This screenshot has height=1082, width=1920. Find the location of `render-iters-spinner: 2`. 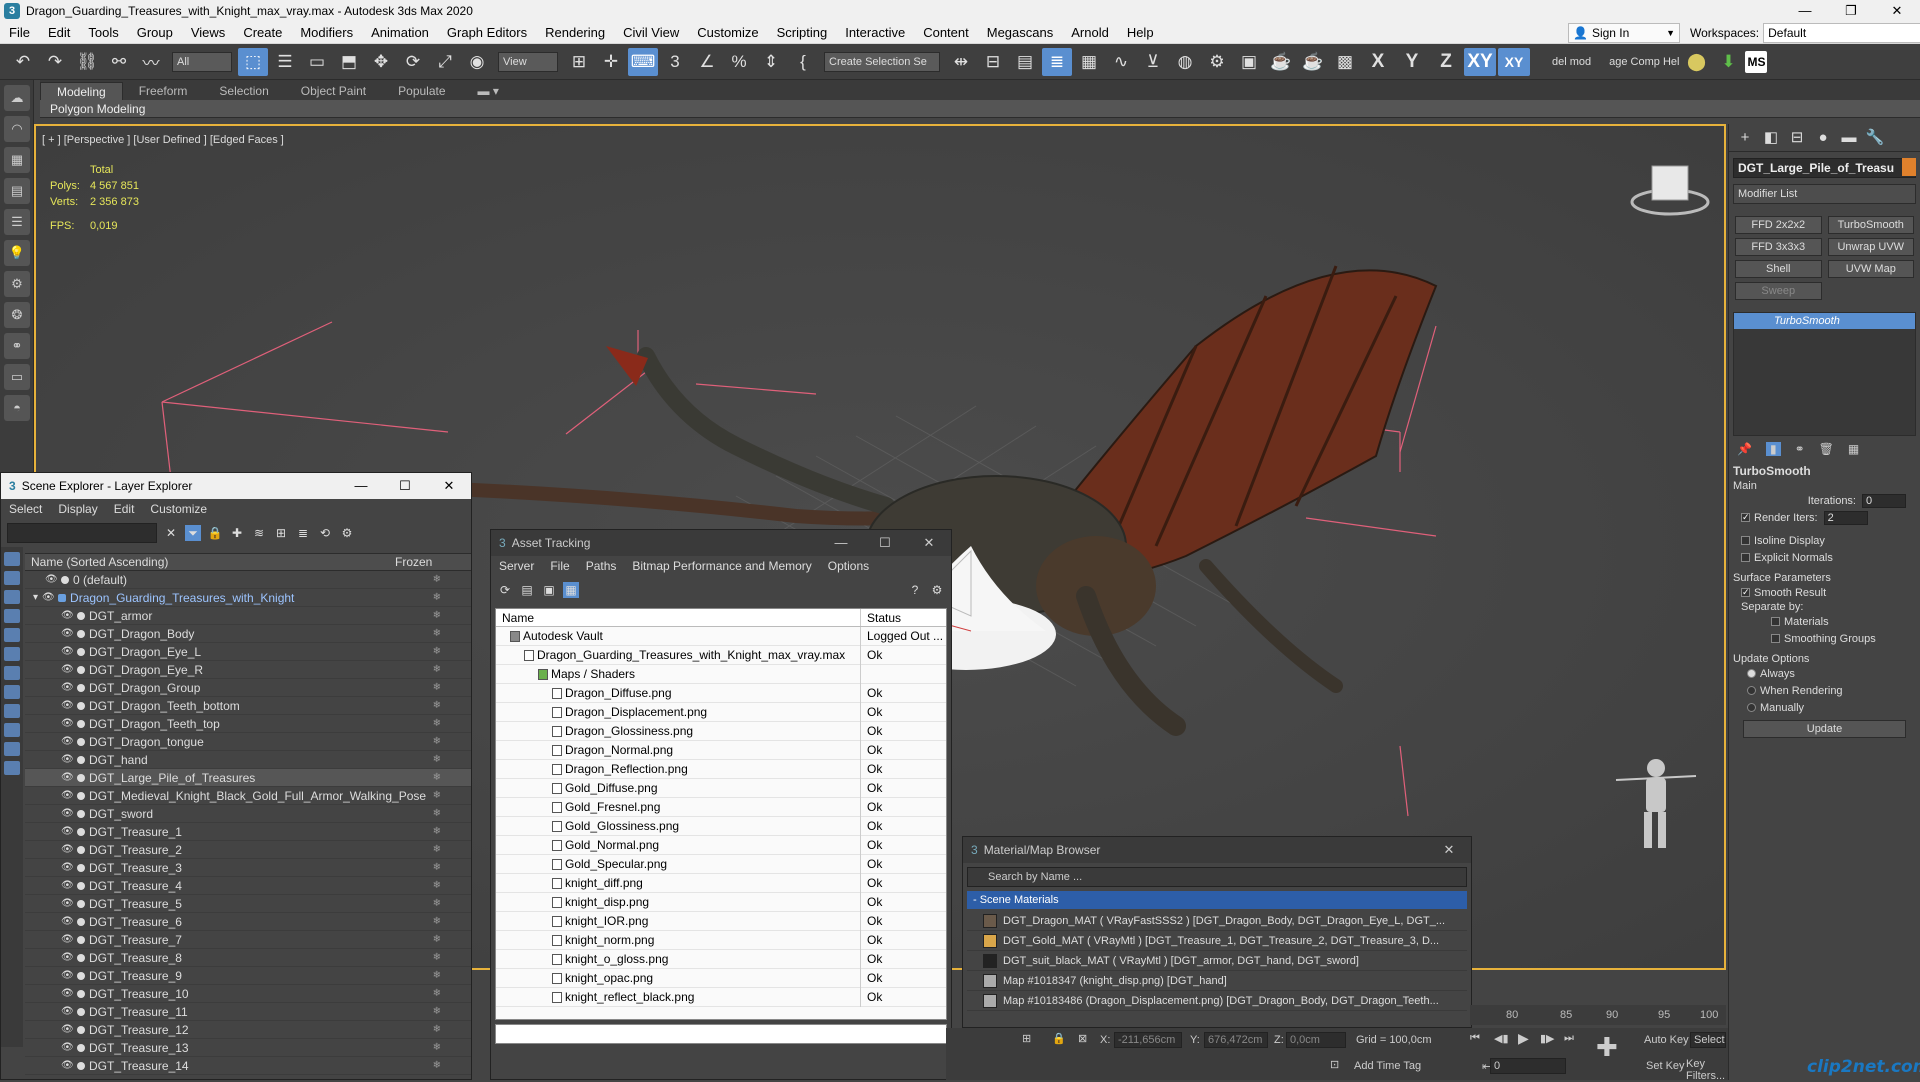

render-iters-spinner: 2 is located at coordinates (1845, 517).